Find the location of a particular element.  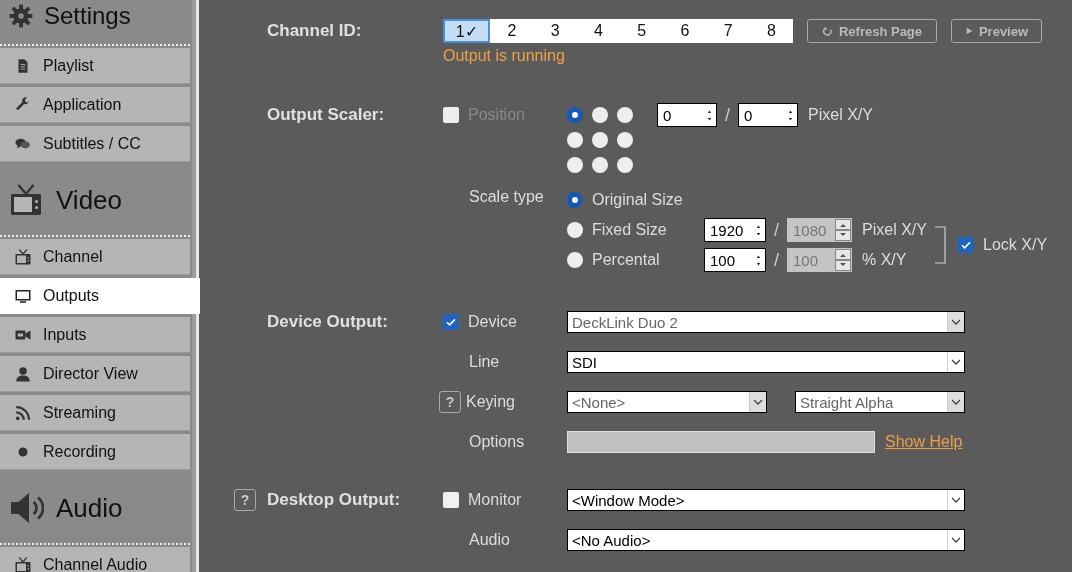

refresh-icon is located at coordinates (827, 31).